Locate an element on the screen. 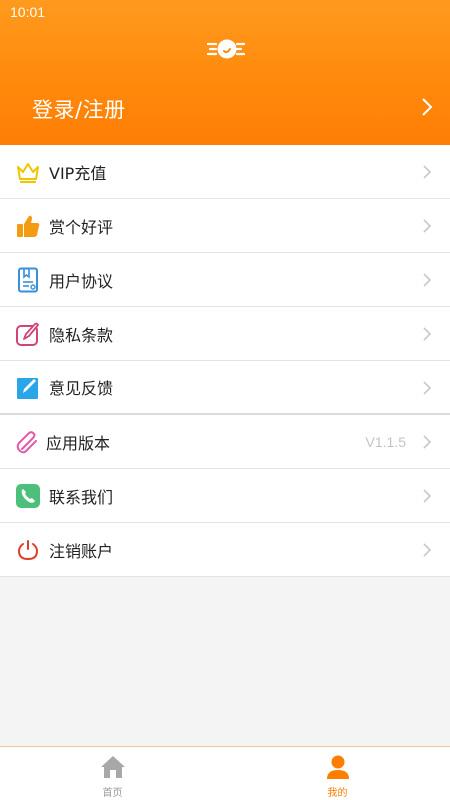 The image size is (450, 800). crown-icon is located at coordinates (28, 172).